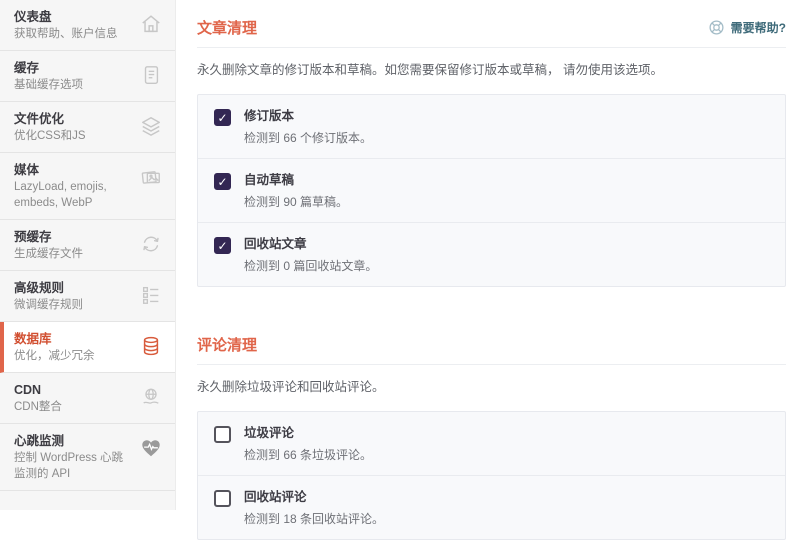 This screenshot has width=800, height=540. Describe the element at coordinates (227, 345) in the screenshot. I see `section-title: 评论清理` at that location.